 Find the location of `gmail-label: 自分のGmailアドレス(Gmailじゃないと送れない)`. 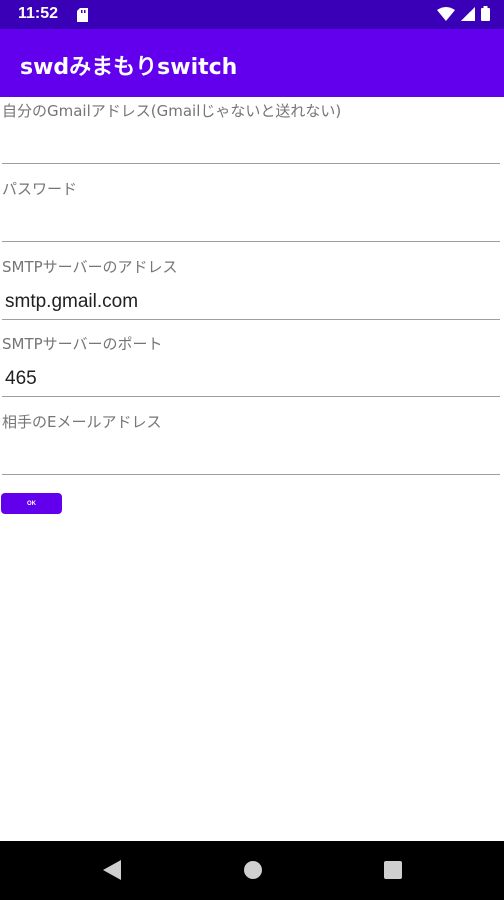

gmail-label: 自分のGmailアドレス(Gmailじゃないと送れない) is located at coordinates (172, 111).